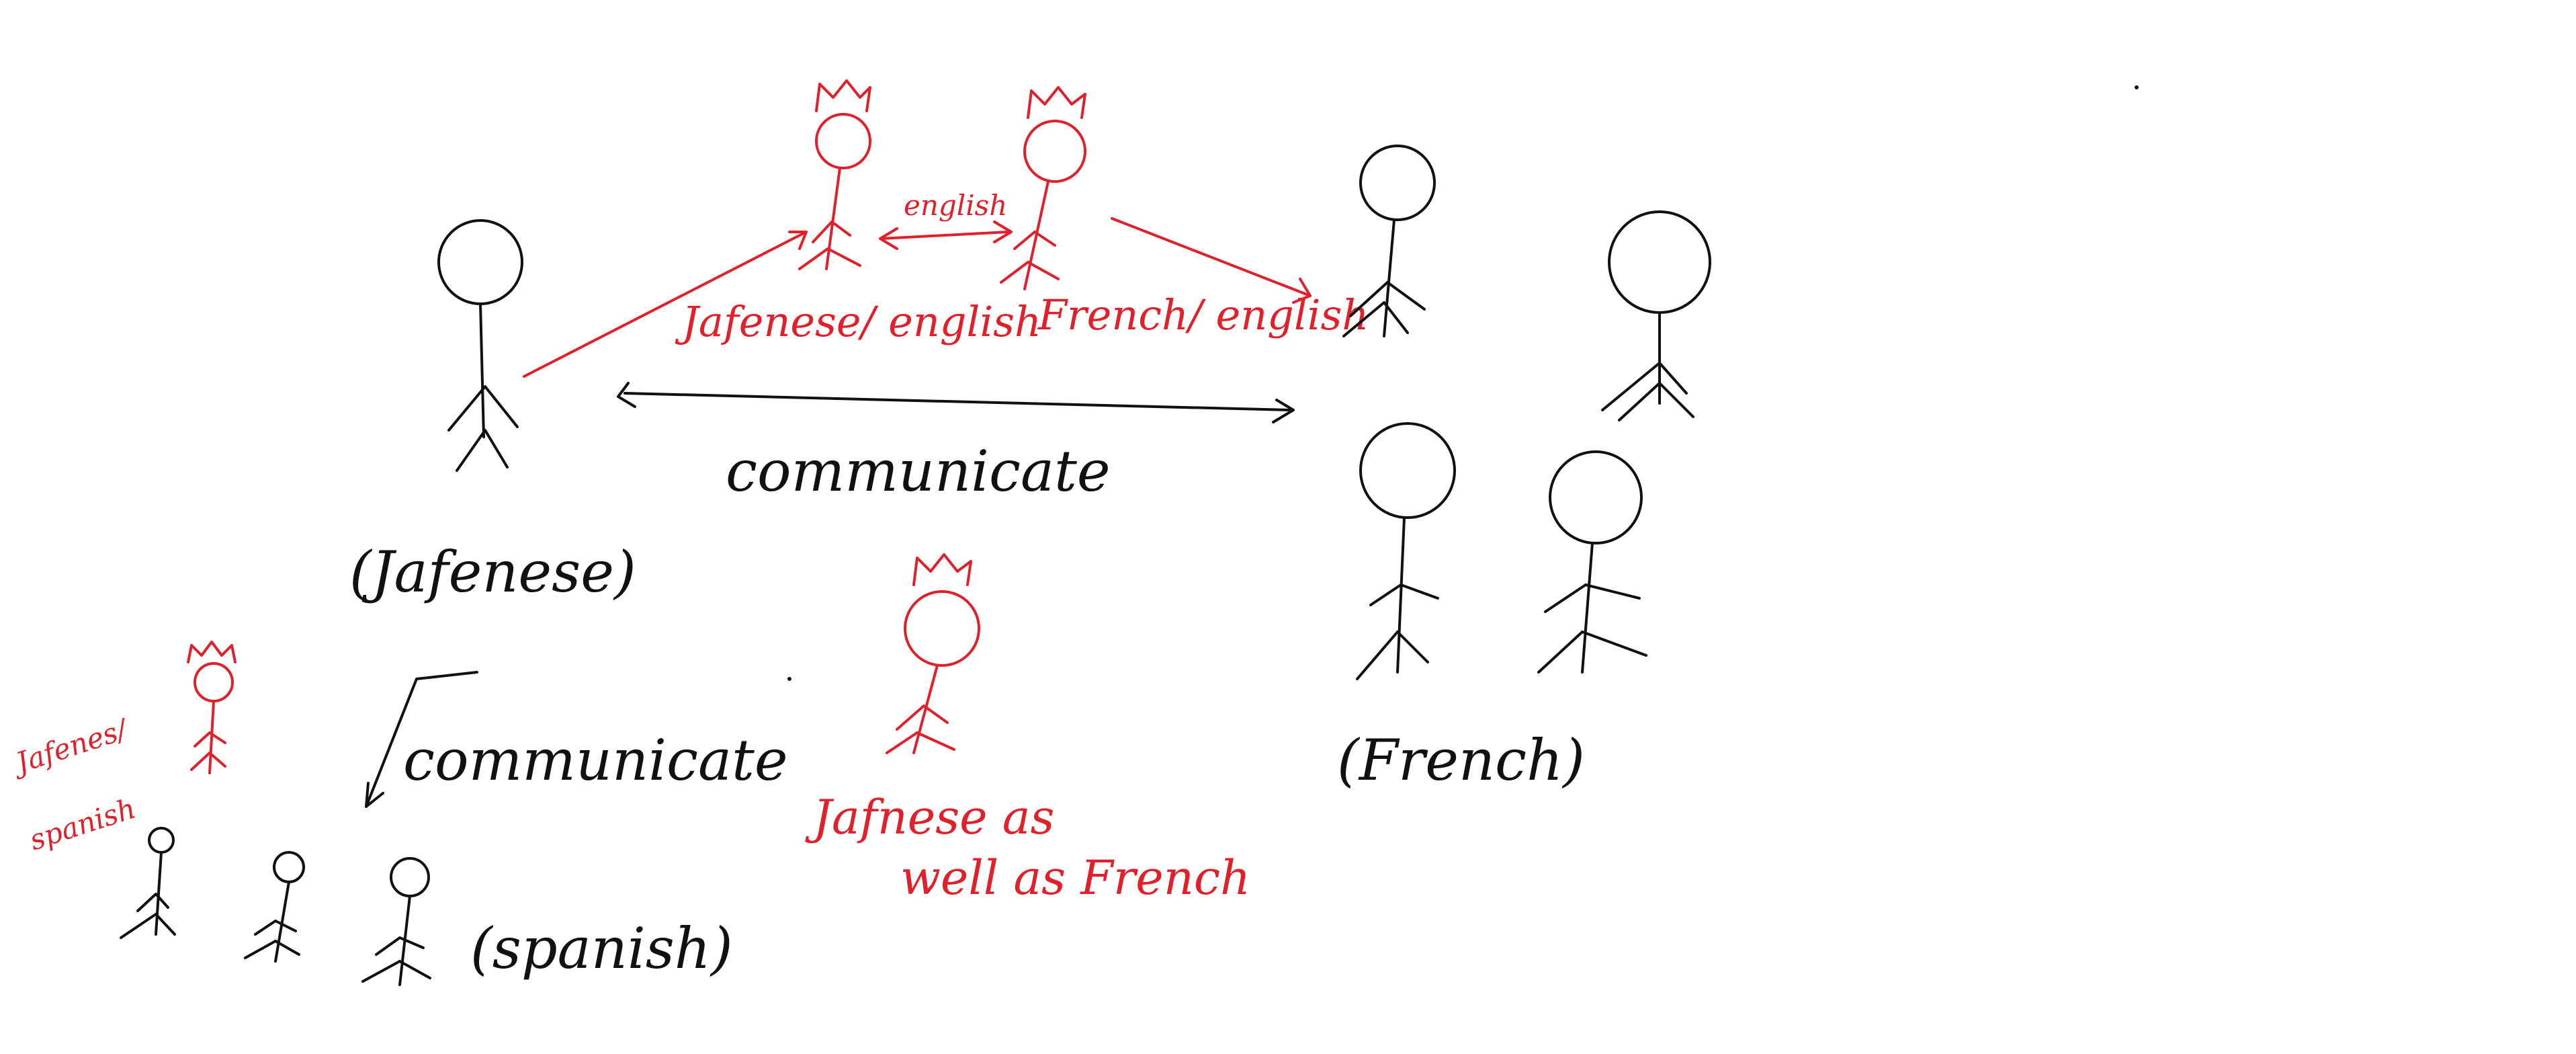  Describe the element at coordinates (933, 653) in the screenshot. I see `jp-fr-translator` at that location.